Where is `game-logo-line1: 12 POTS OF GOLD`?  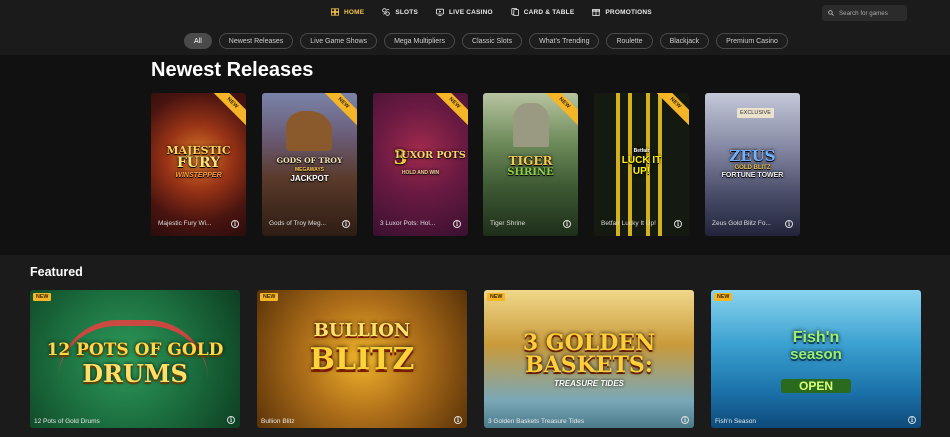
game-logo-line1: 12 POTS OF GOLD is located at coordinates (135, 350).